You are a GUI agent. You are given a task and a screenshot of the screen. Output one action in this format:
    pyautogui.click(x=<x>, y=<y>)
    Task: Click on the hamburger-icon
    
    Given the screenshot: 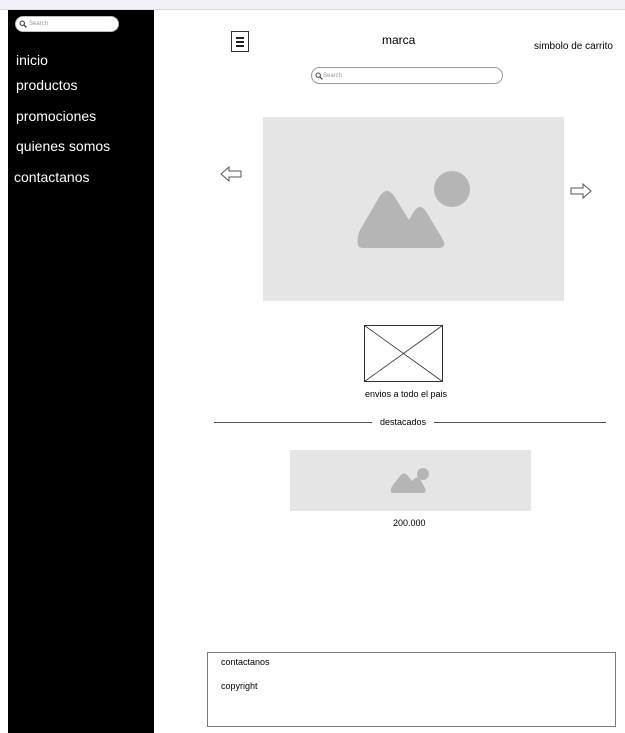 What is the action you would take?
    pyautogui.click(x=240, y=41)
    